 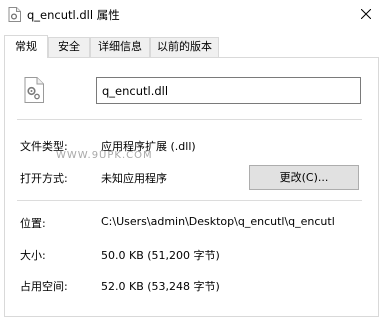 I want to click on tab-details: 详细信息, so click(x=120, y=47).